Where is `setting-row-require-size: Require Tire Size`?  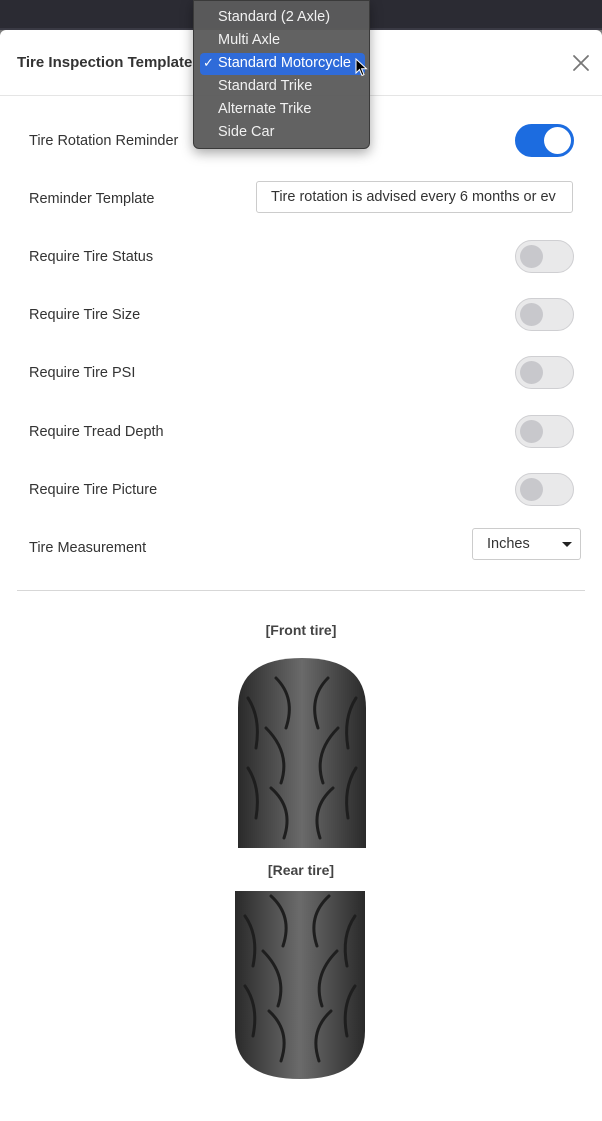 setting-row-require-size: Require Tire Size is located at coordinates (301, 315).